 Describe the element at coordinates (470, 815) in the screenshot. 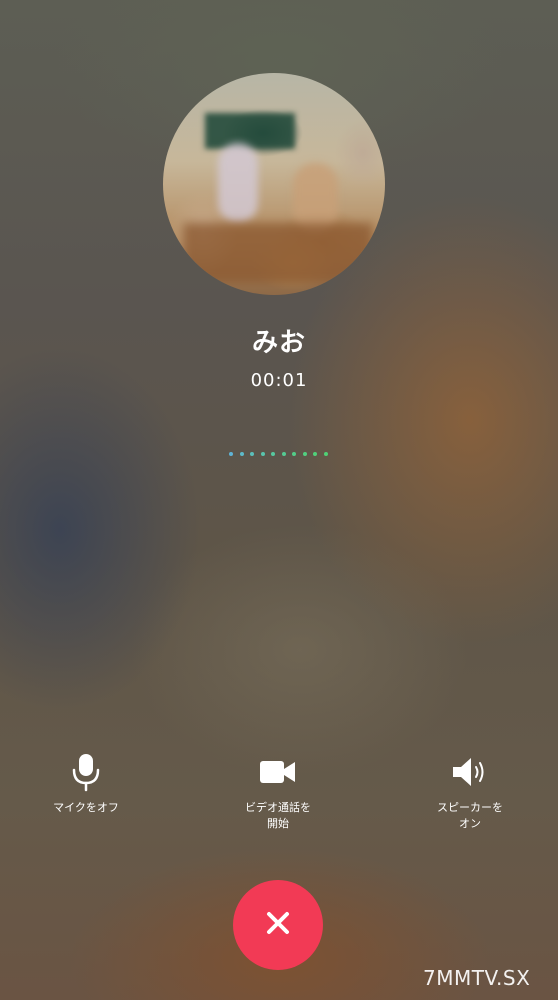

I see `speaker-on-label: スピーカーを オン` at that location.